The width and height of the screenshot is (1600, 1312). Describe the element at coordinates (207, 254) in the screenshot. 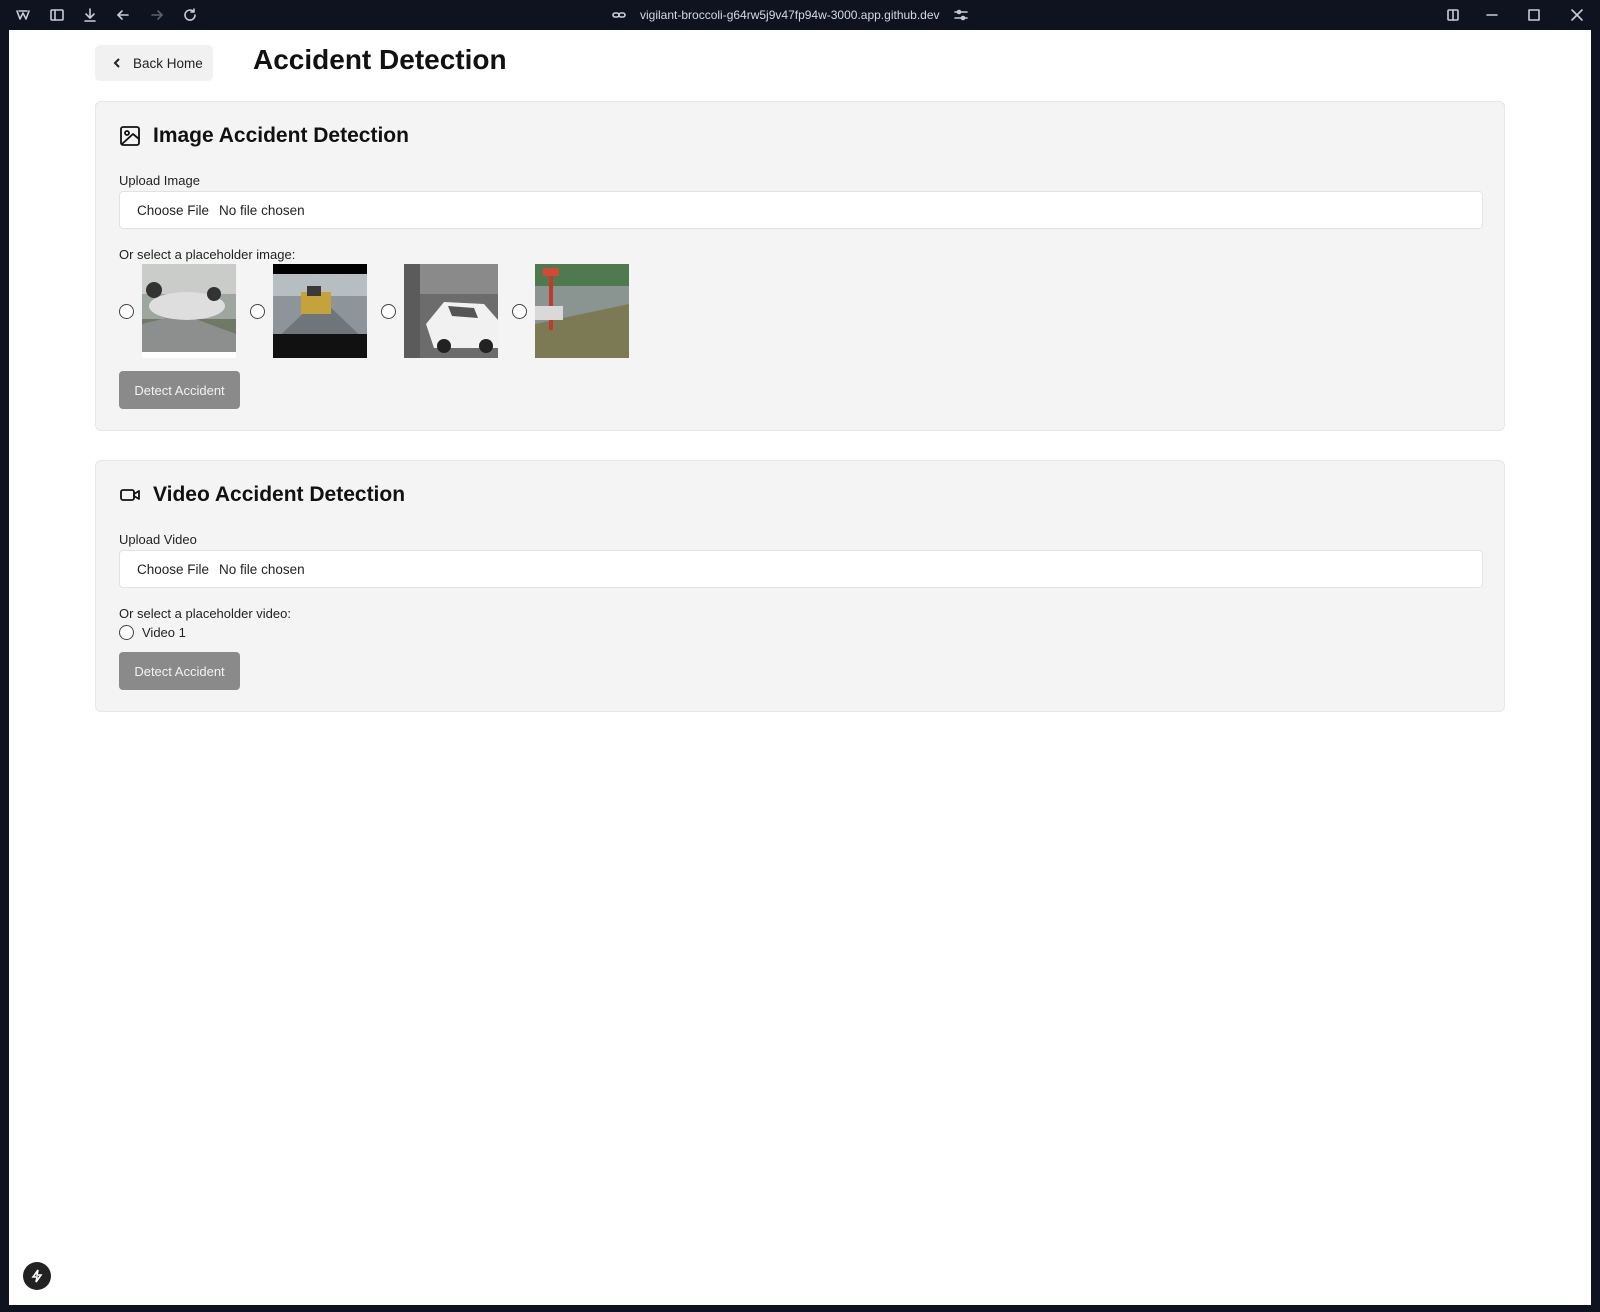

I see `placeholder-image-label: Or select a placeholder image:` at that location.